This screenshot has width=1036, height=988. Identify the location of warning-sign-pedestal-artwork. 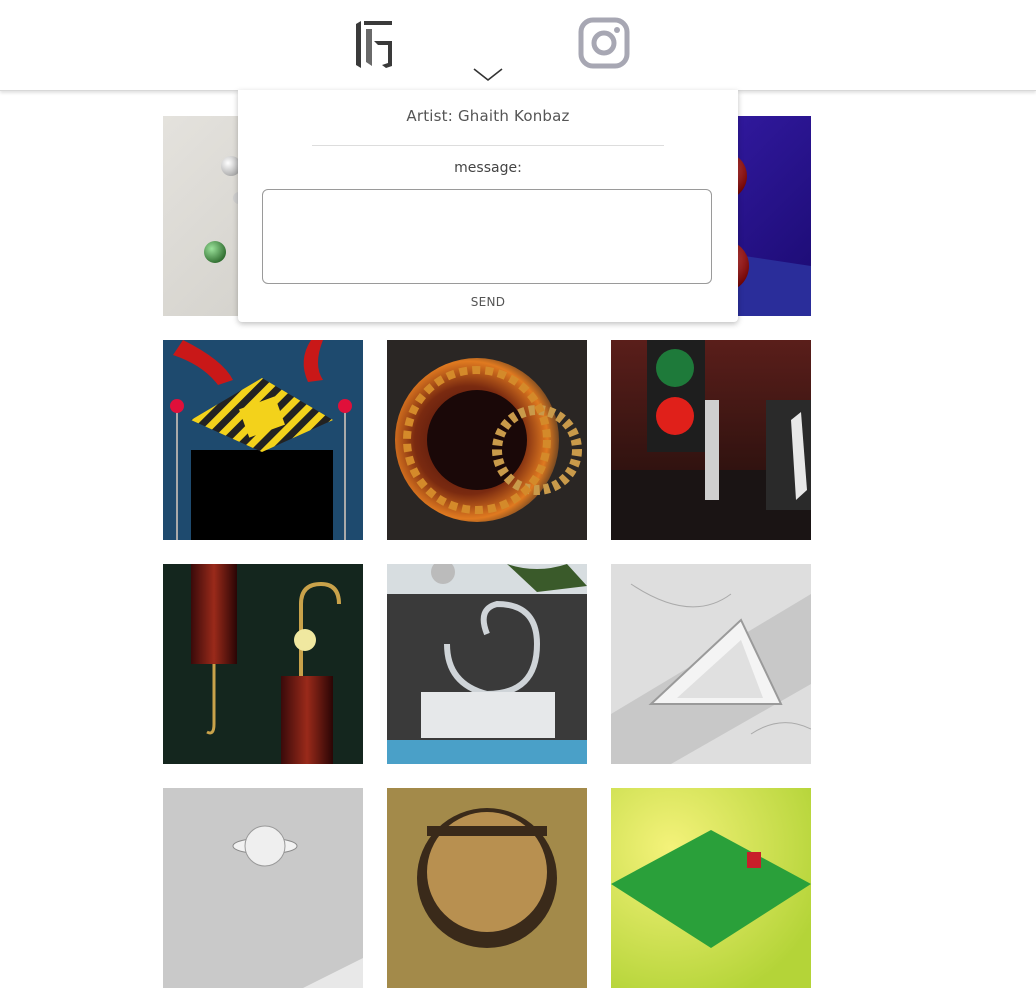
(263, 440).